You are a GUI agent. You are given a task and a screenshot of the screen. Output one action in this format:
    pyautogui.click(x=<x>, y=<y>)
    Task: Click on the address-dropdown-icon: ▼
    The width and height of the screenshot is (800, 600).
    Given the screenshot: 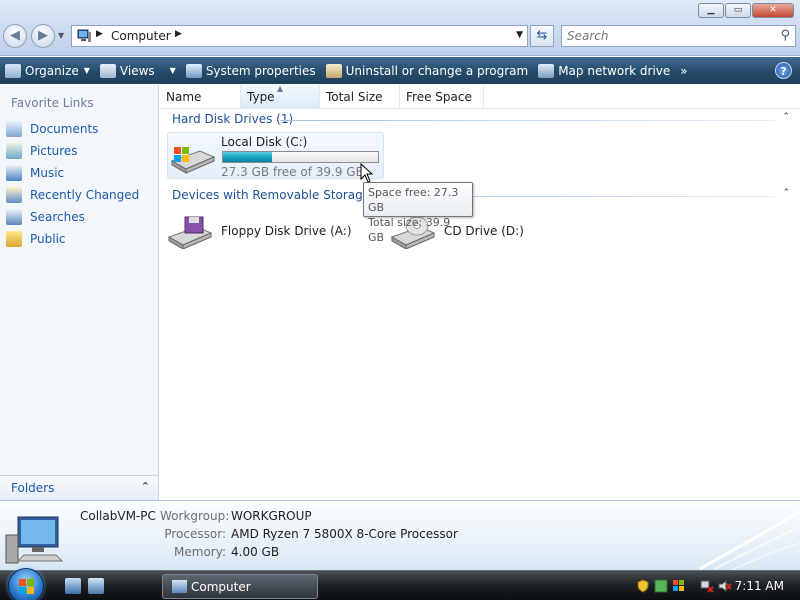 What is the action you would take?
    pyautogui.click(x=519, y=35)
    